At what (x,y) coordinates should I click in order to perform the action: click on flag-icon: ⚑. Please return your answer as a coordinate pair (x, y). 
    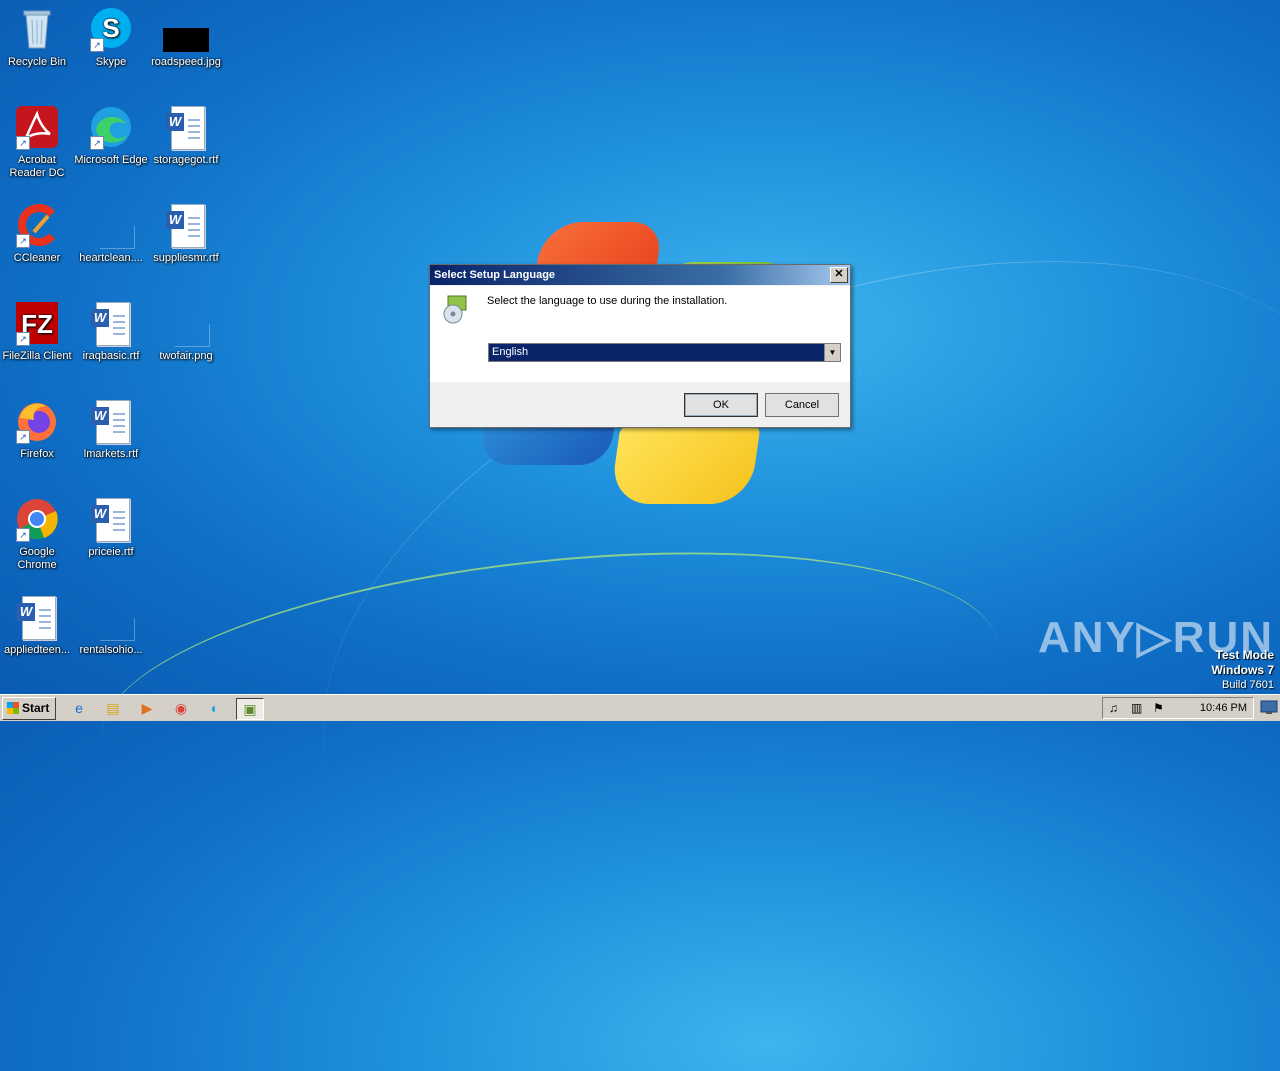
    Looking at the image, I should click on (1158, 708).